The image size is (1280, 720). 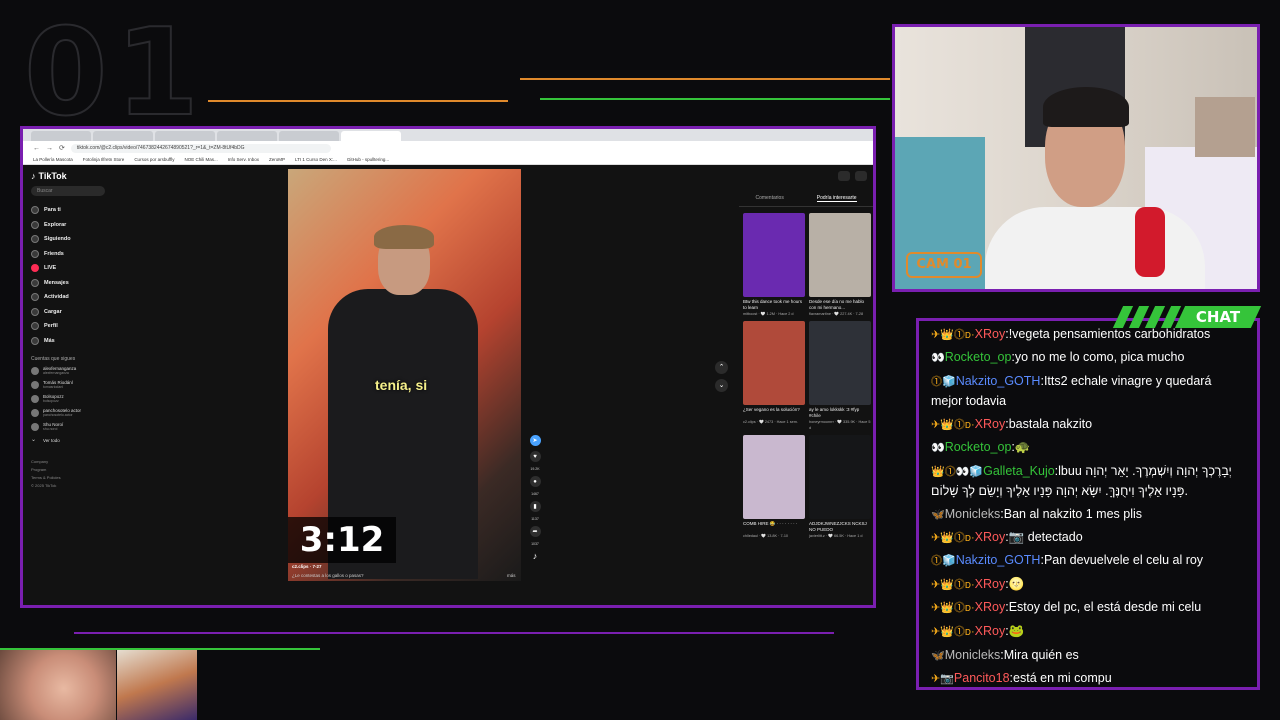 I want to click on card-meta: chlledaul · 🤍 13.8K · 7-10, so click(x=766, y=536).